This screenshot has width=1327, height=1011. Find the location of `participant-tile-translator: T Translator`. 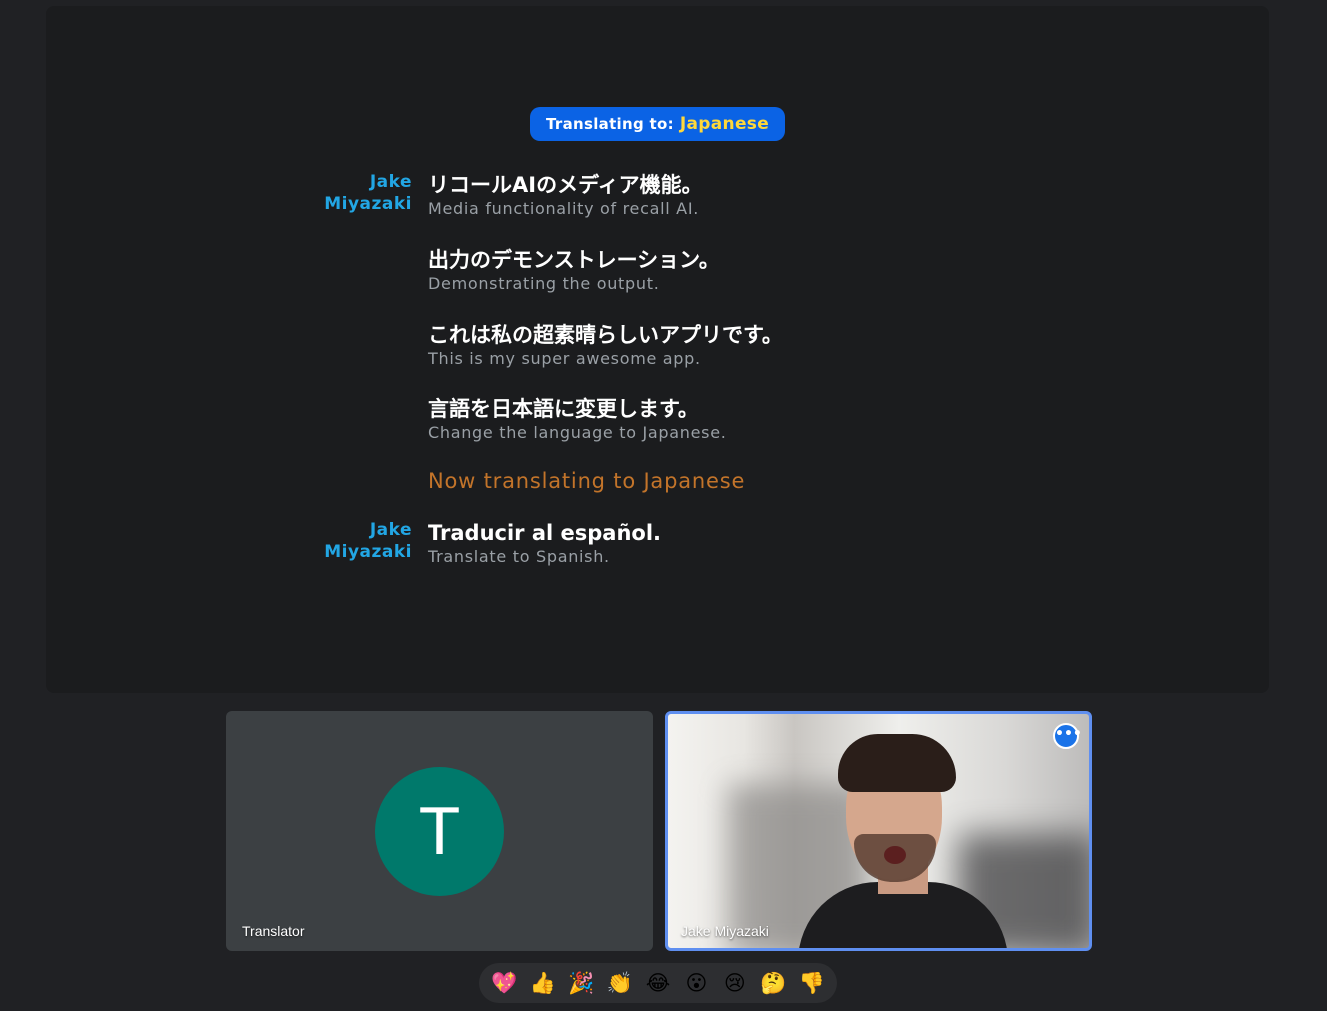

participant-tile-translator: T Translator is located at coordinates (439, 831).